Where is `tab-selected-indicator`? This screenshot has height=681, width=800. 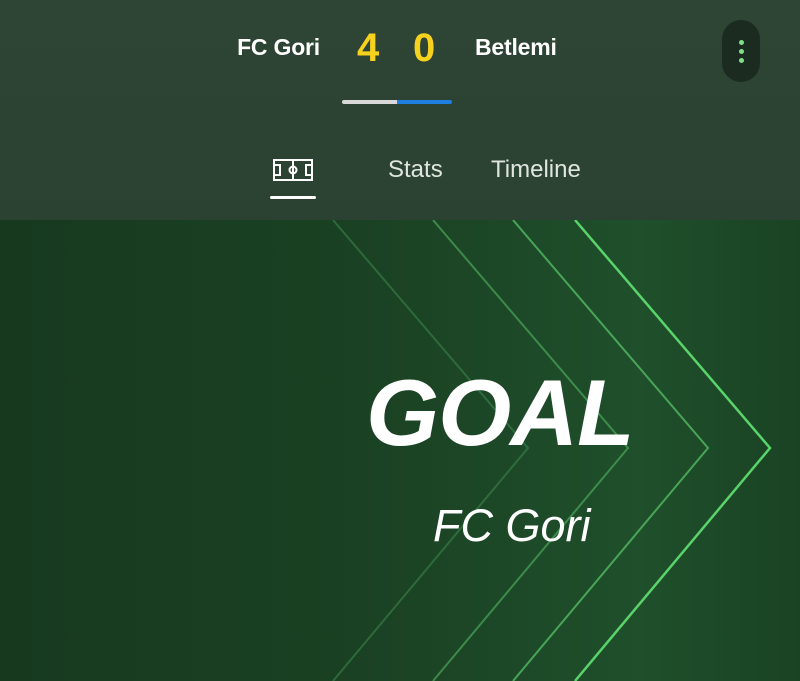 tab-selected-indicator is located at coordinates (293, 197).